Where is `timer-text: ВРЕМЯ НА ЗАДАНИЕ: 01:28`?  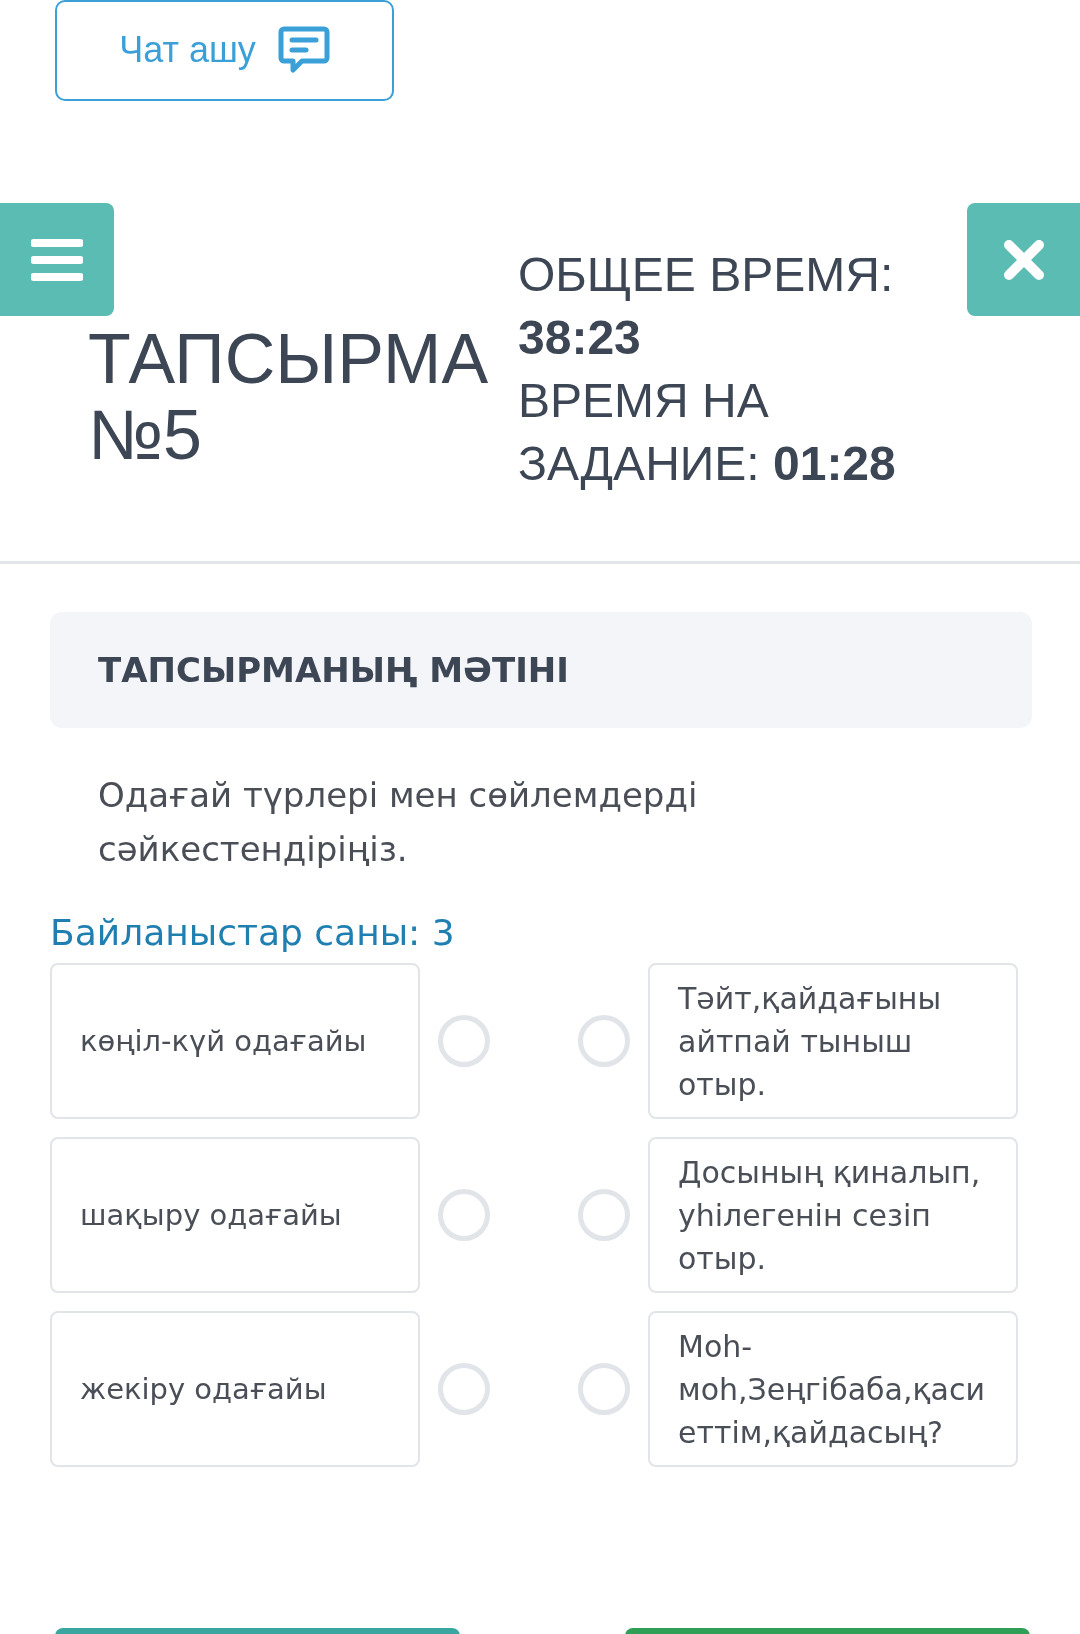
timer-text: ВРЕМЯ НА ЗАДАНИЕ: 01:28 is located at coordinates (707, 432).